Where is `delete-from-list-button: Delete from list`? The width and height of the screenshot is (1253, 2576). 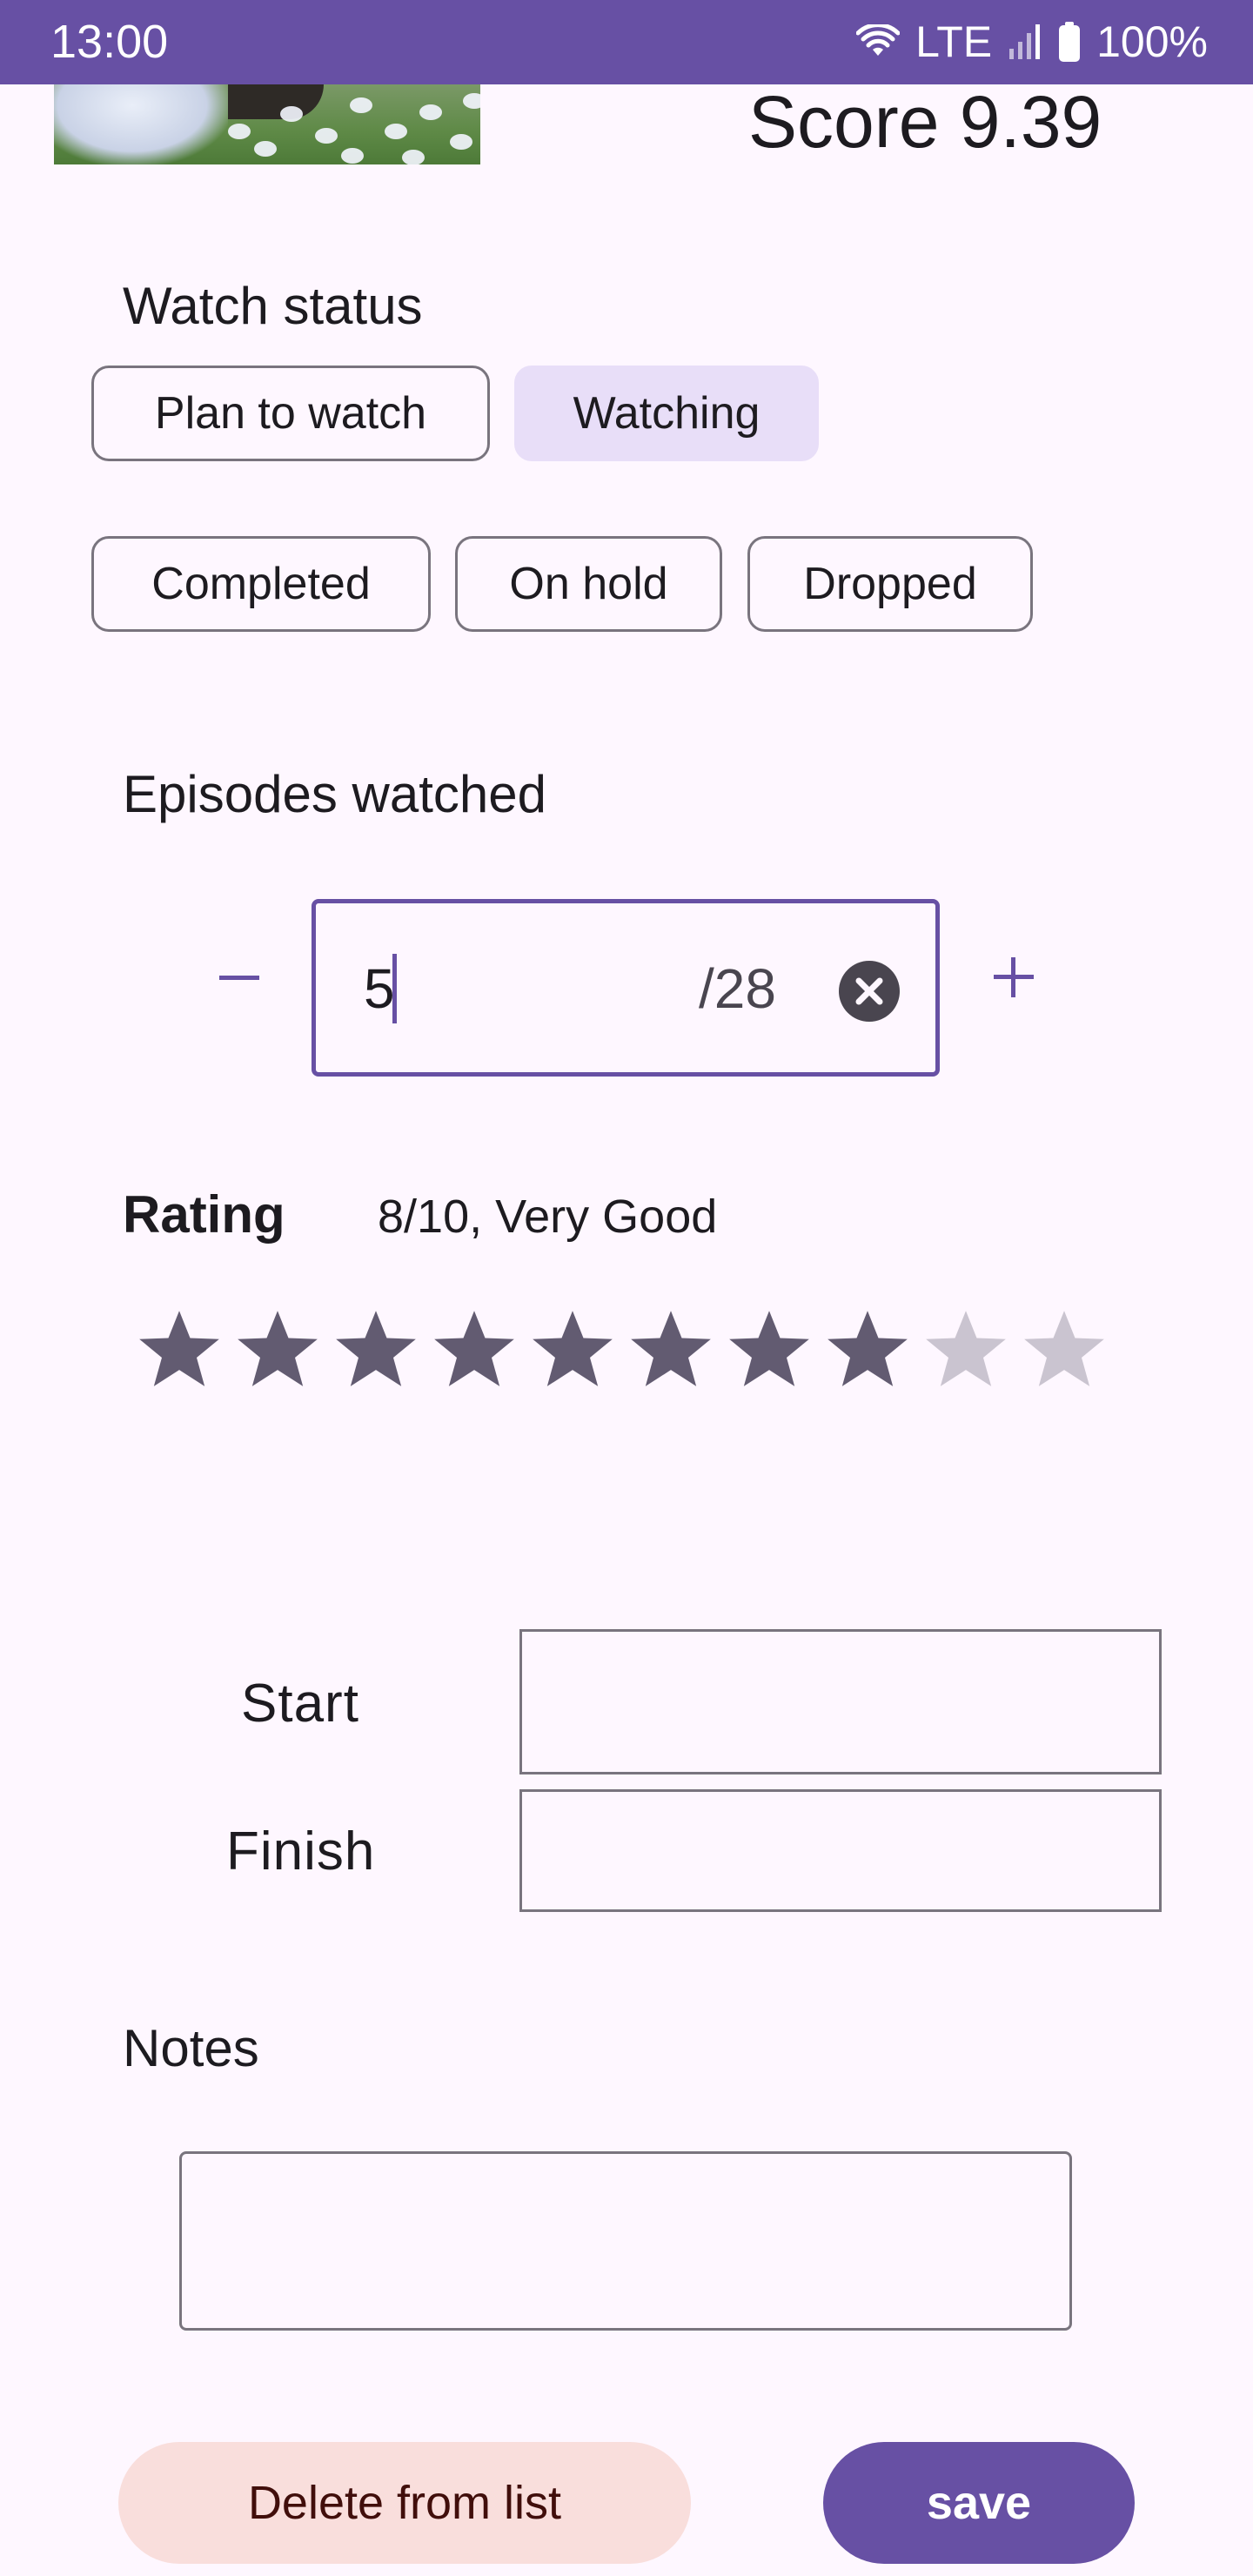
delete-from-list-button: Delete from list is located at coordinates (404, 2503).